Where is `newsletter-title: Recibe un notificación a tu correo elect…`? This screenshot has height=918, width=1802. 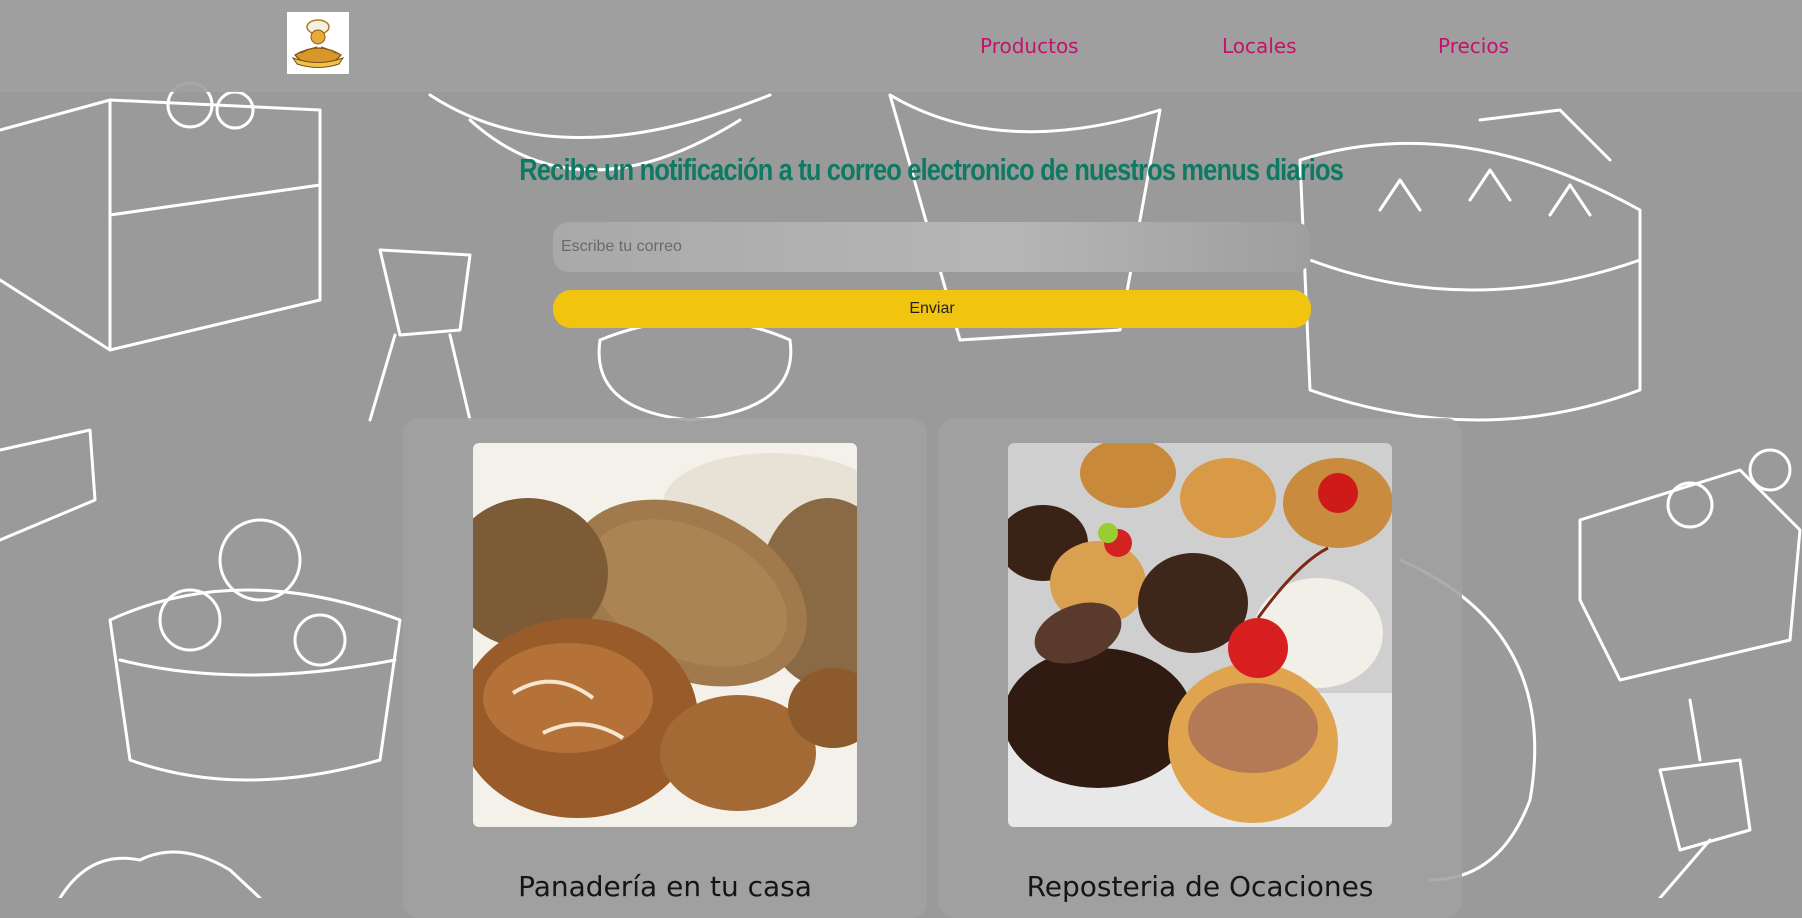 newsletter-title: Recibe un notificación a tu correo elect… is located at coordinates (931, 169).